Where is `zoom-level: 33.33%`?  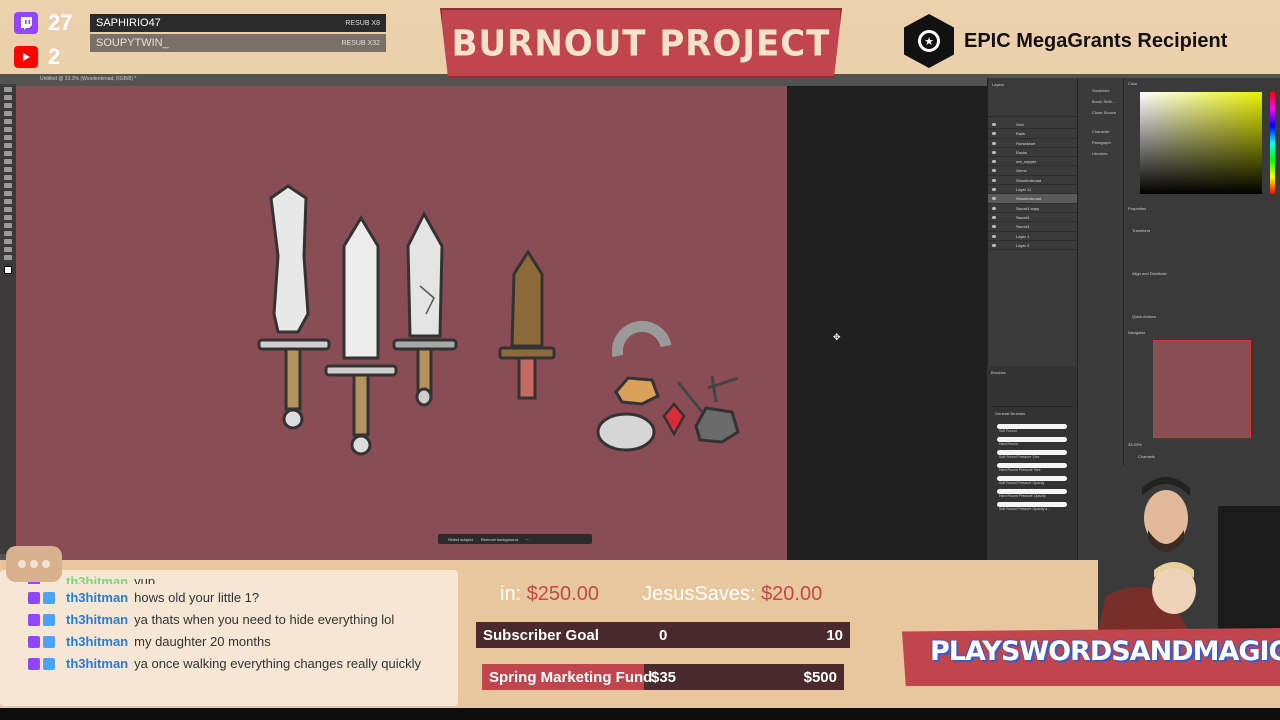 zoom-level: 33.33% is located at coordinates (1135, 444).